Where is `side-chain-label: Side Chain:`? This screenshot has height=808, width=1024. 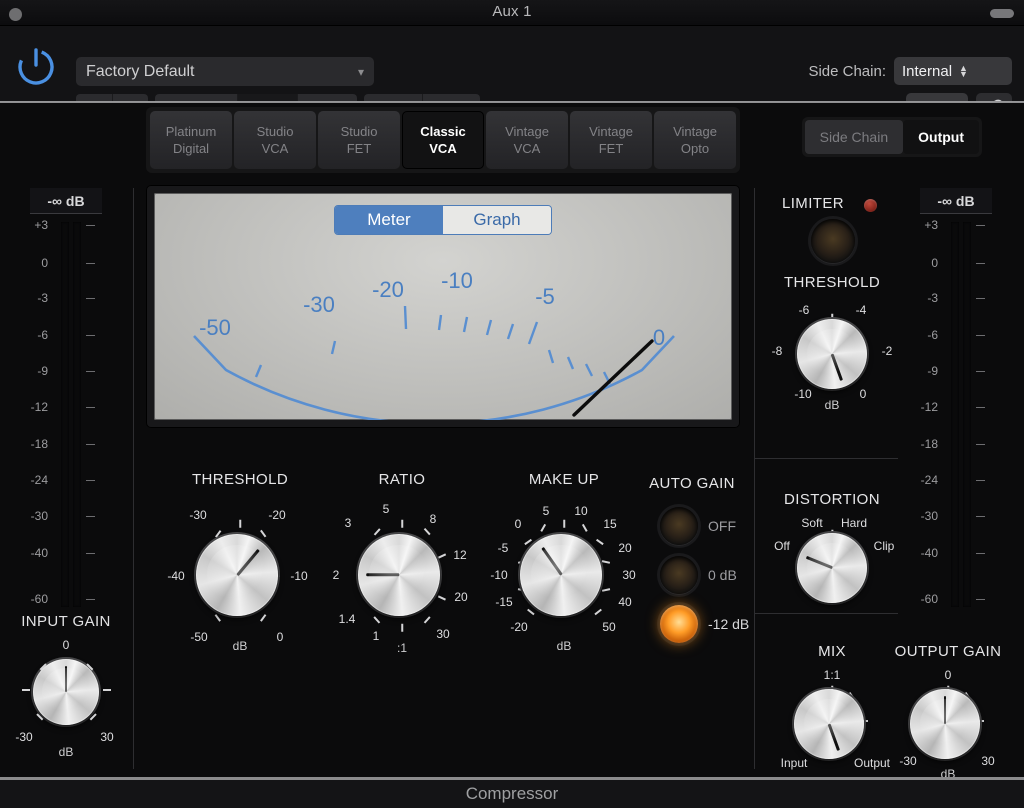 side-chain-label: Side Chain: is located at coordinates (847, 71).